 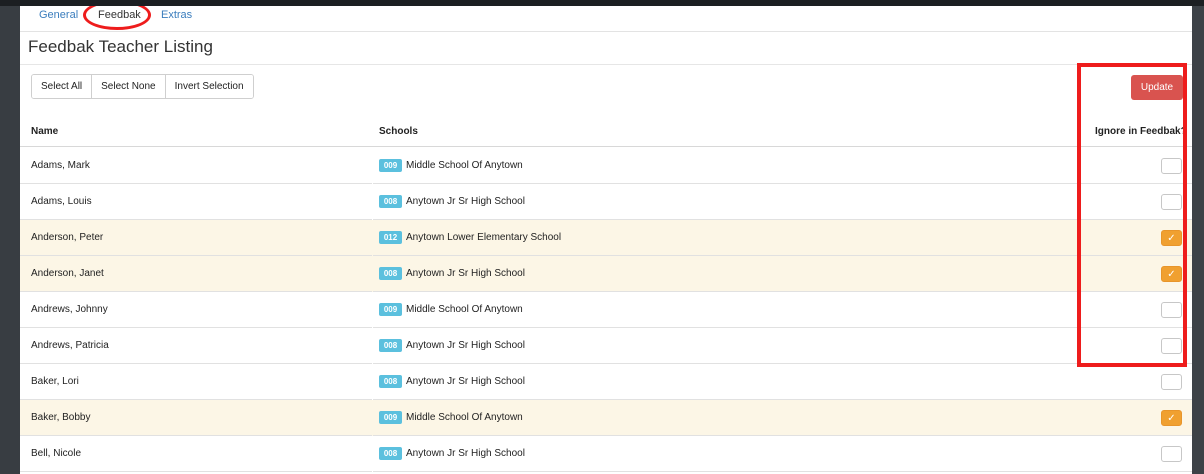 What do you see at coordinates (176, 15) in the screenshot?
I see `tab-extras: Extras` at bounding box center [176, 15].